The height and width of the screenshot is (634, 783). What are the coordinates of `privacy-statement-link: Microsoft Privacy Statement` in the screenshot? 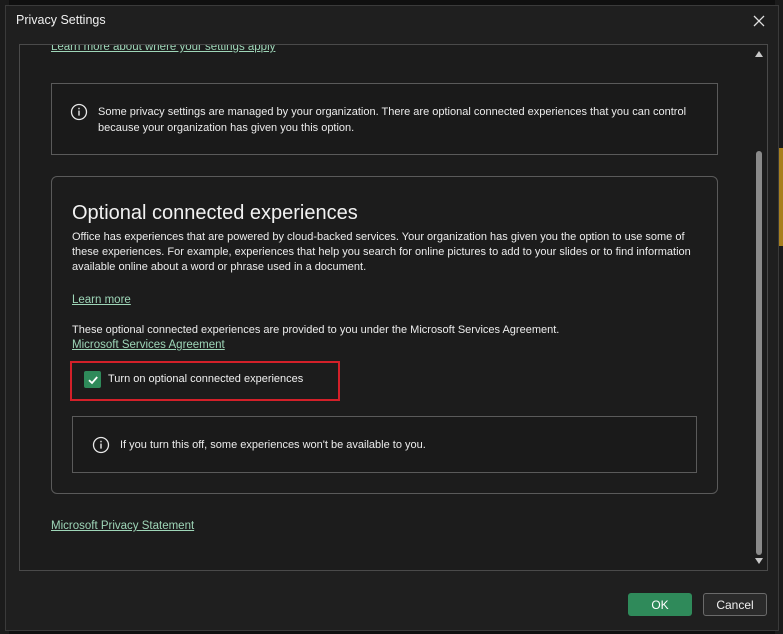 It's located at (122, 526).